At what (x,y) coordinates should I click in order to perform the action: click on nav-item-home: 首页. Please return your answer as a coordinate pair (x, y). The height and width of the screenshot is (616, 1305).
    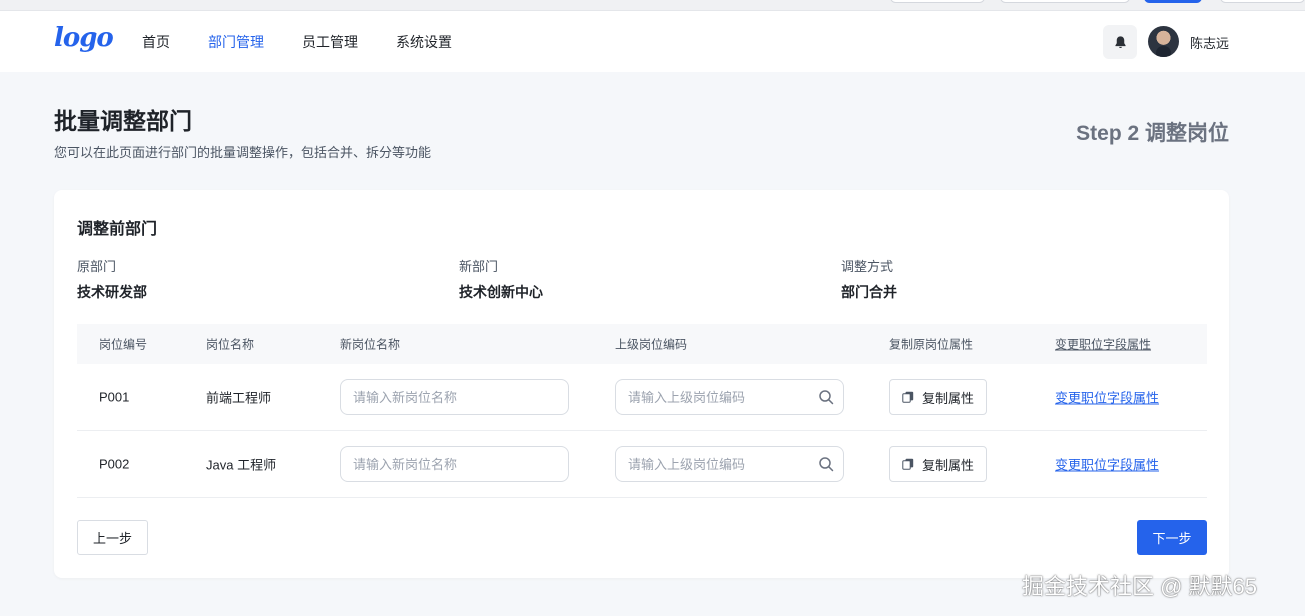
    Looking at the image, I should click on (156, 42).